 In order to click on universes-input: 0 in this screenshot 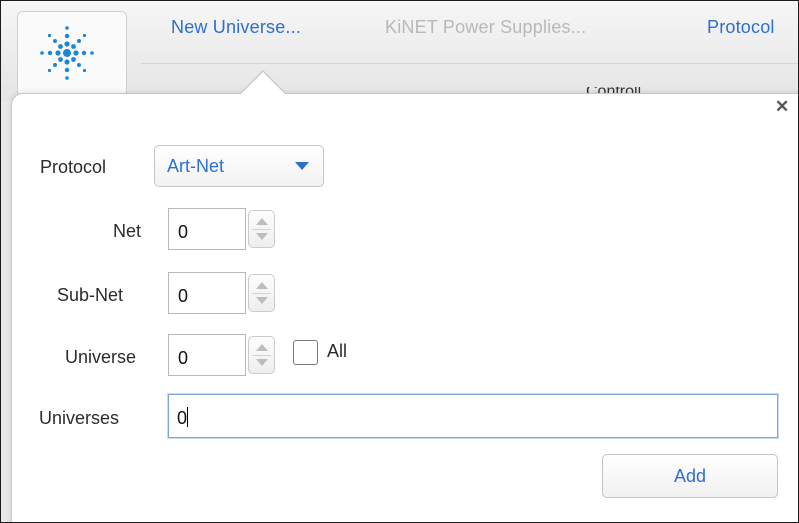, I will do `click(473, 416)`.